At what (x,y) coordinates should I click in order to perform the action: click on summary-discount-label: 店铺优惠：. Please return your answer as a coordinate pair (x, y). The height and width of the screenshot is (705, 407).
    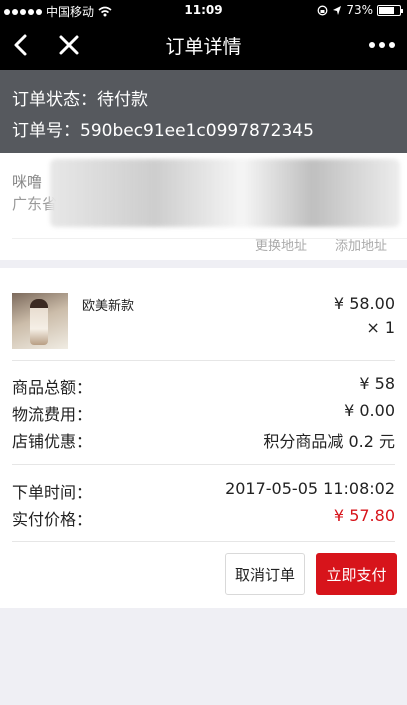
    Looking at the image, I should click on (52, 441).